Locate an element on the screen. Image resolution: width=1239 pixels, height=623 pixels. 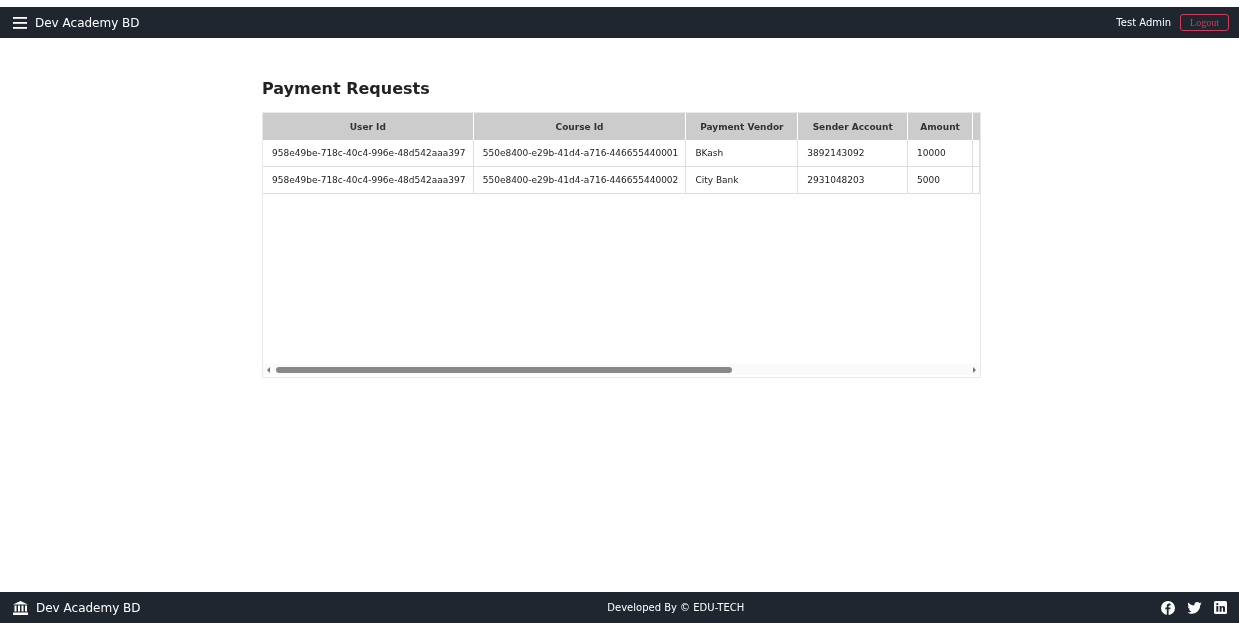
horizontal-scrollbar is located at coordinates (621, 369).